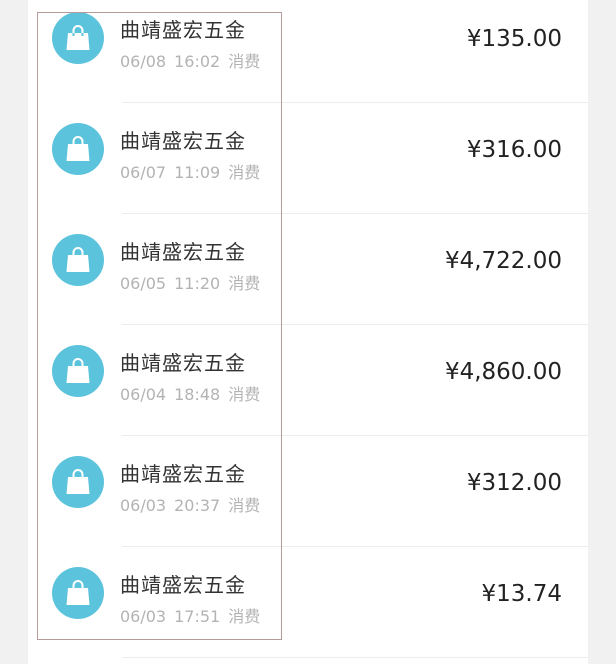  Describe the element at coordinates (514, 39) in the screenshot. I see `transaction-amount: ¥135.00` at that location.